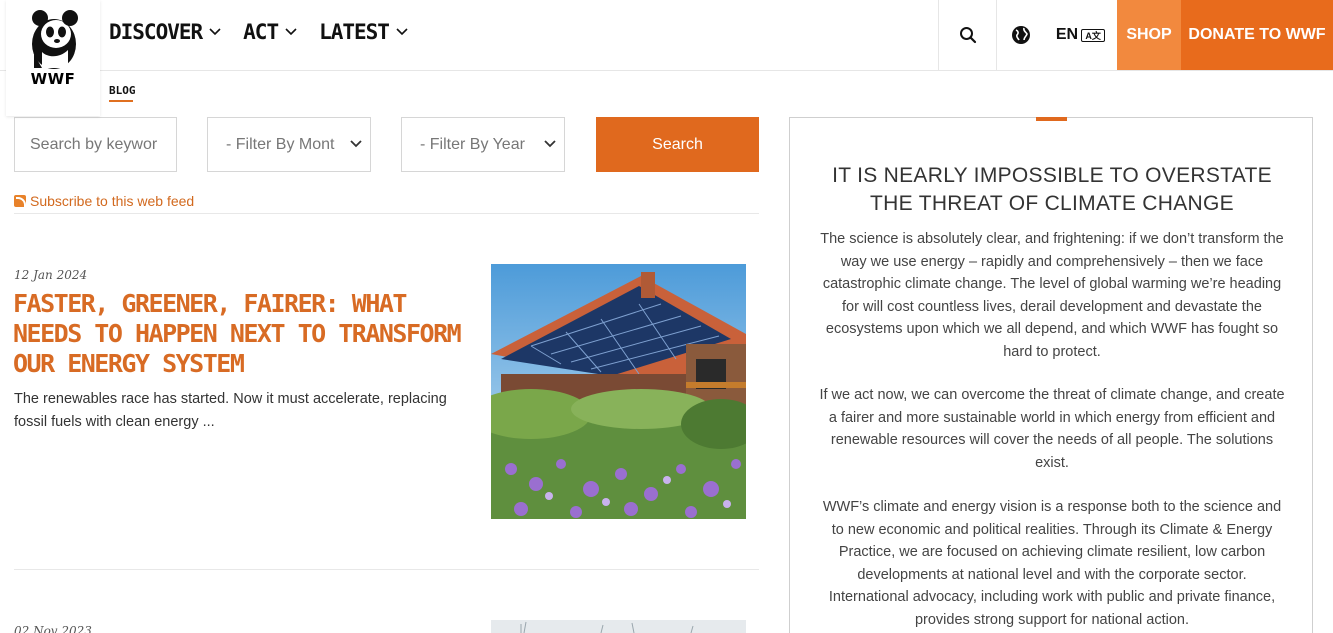  Describe the element at coordinates (1080, 35) in the screenshot. I see `language-selector: EN A文` at that location.